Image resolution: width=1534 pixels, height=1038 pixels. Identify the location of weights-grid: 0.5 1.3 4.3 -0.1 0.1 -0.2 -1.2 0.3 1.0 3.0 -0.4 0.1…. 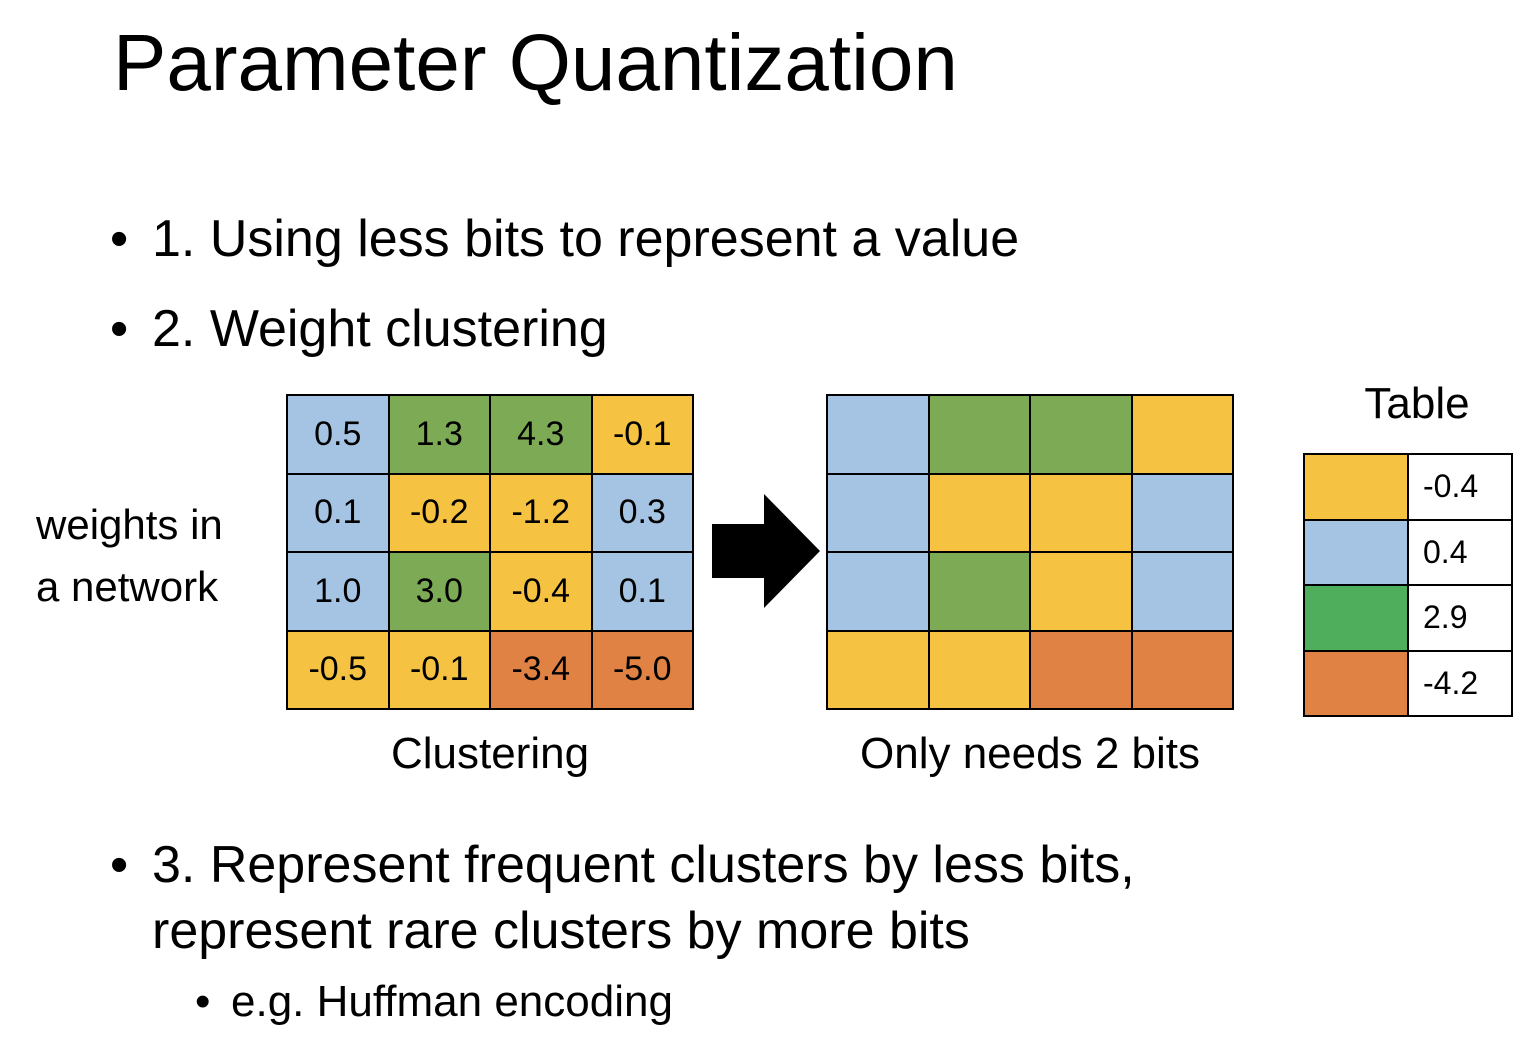
(490, 552).